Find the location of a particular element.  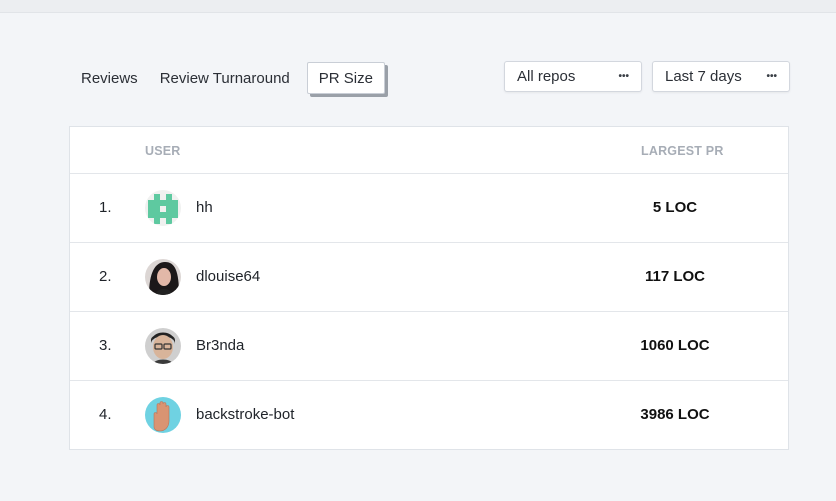

rank-number: 4. is located at coordinates (105, 414).